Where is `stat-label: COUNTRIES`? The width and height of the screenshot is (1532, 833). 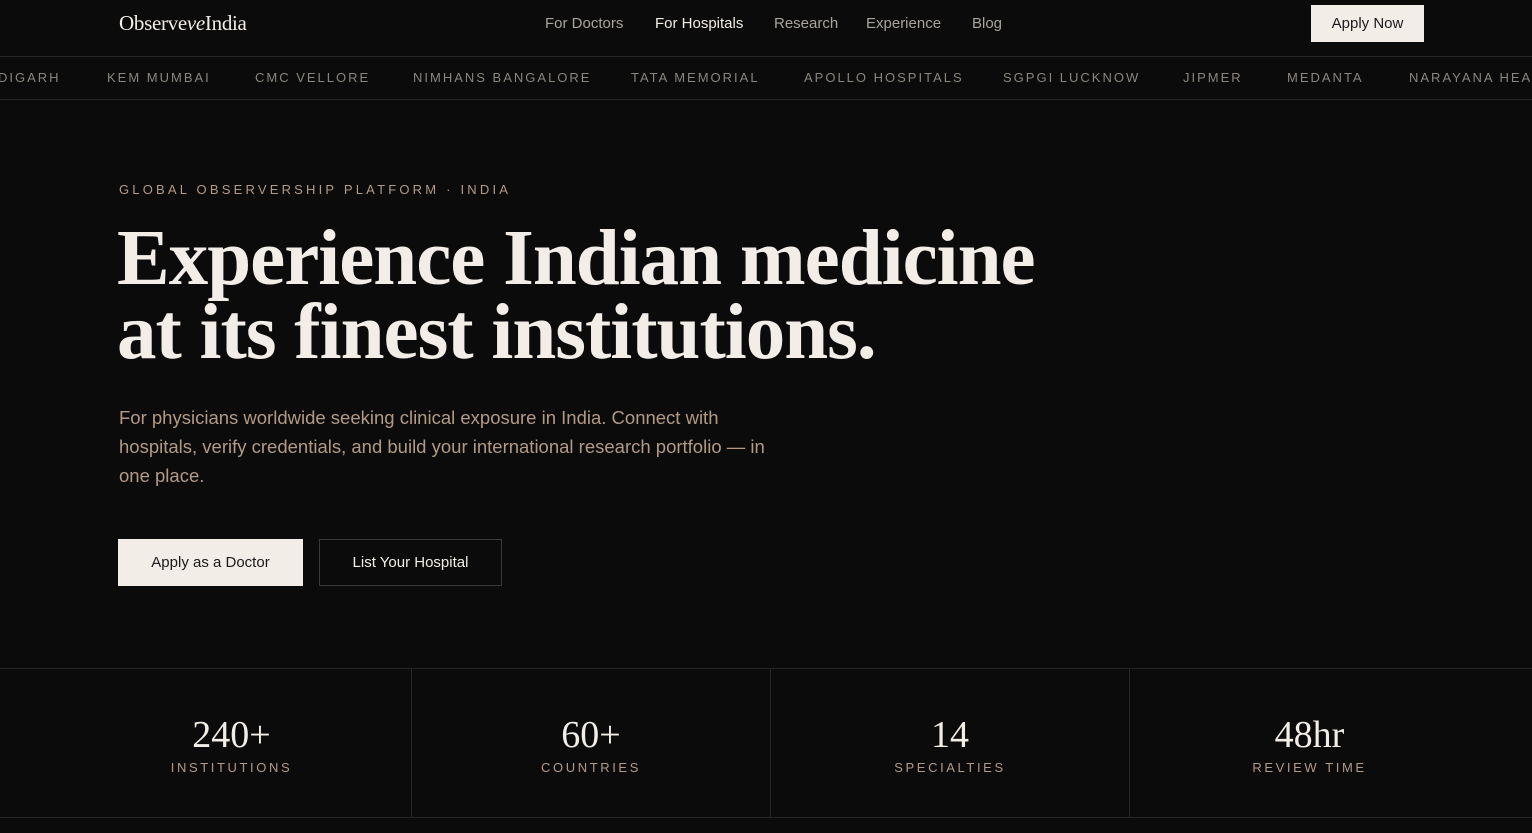
stat-label: COUNTRIES is located at coordinates (591, 767).